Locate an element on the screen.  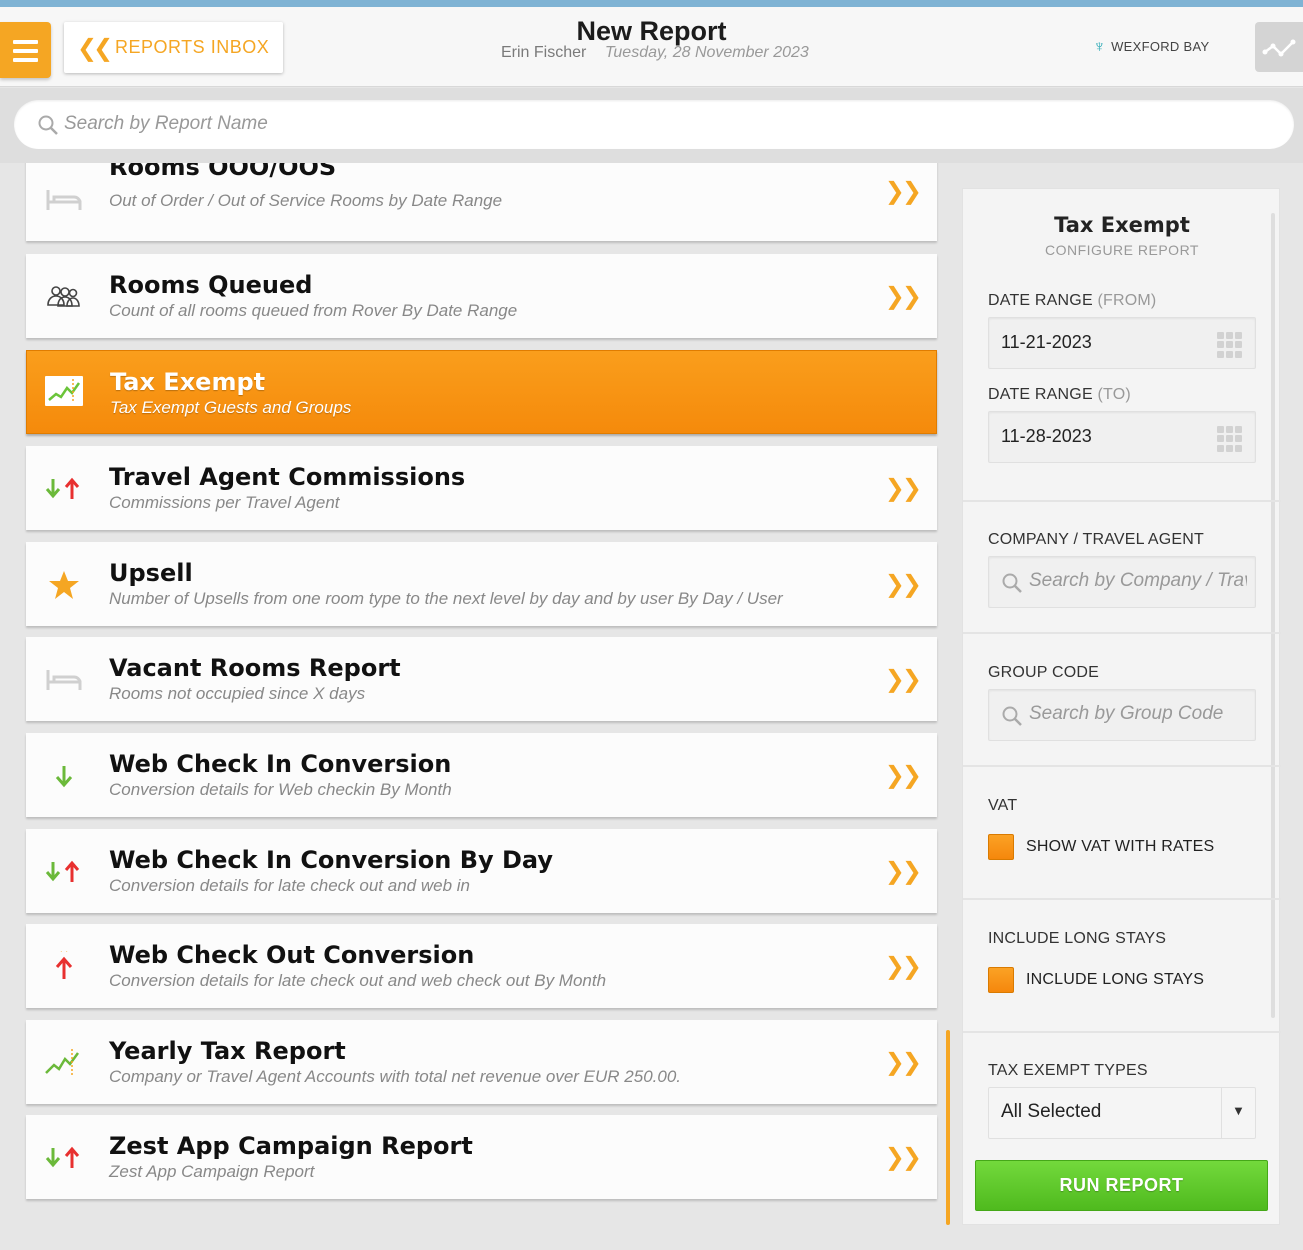
report-search-bar is located at coordinates (654, 124).